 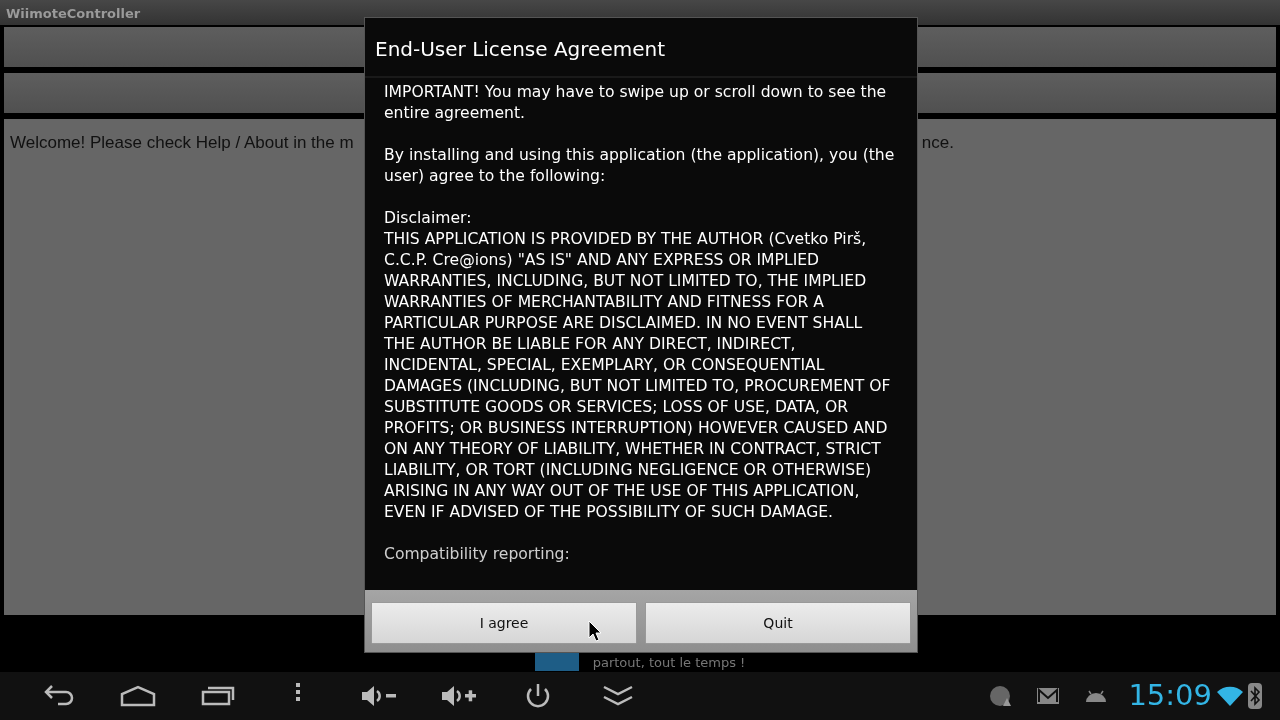 What do you see at coordinates (428, 218) in the screenshot?
I see `section-heading: Disclaimer:` at bounding box center [428, 218].